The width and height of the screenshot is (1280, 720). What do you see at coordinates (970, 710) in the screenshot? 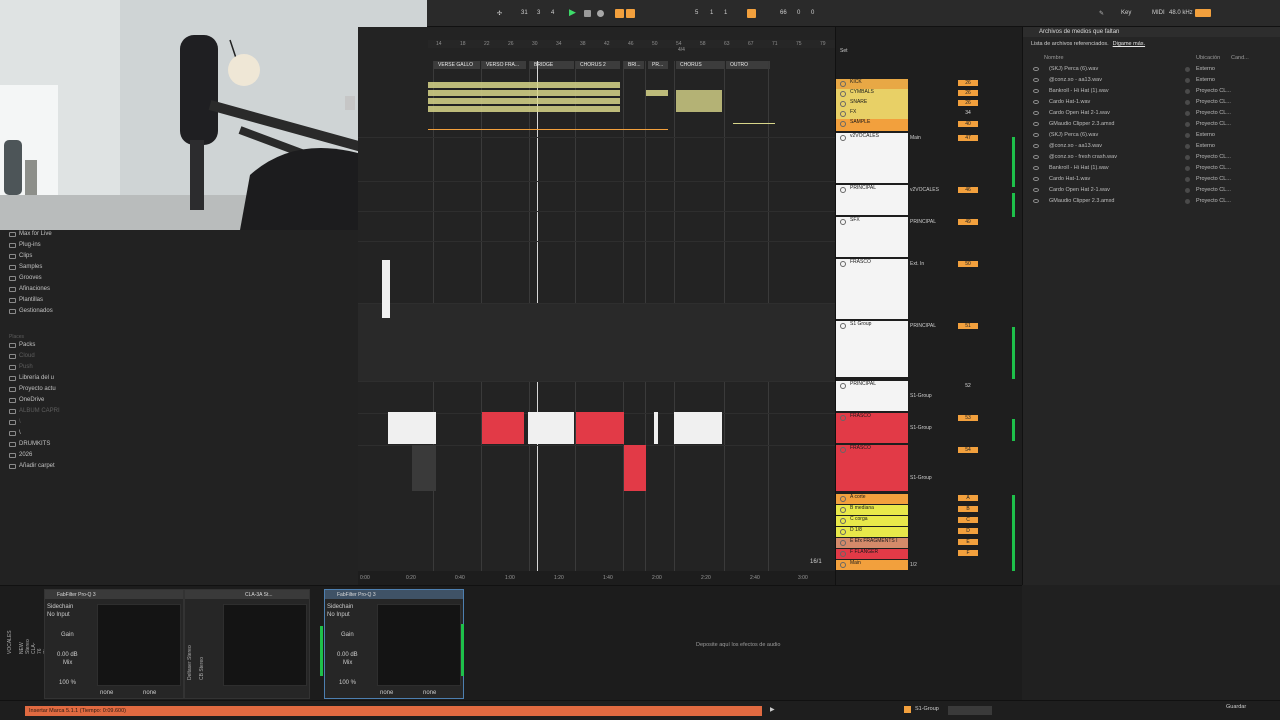
I see `mini-overview` at bounding box center [970, 710].